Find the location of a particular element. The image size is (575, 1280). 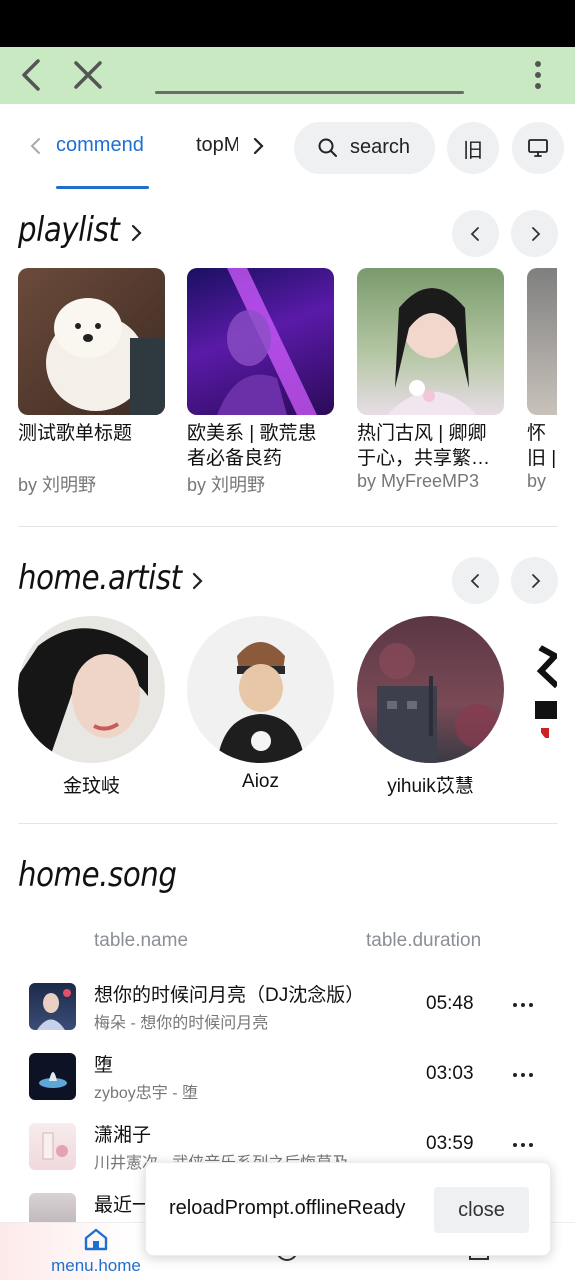

artist-name: yihuik苡慧 is located at coordinates (430, 786).